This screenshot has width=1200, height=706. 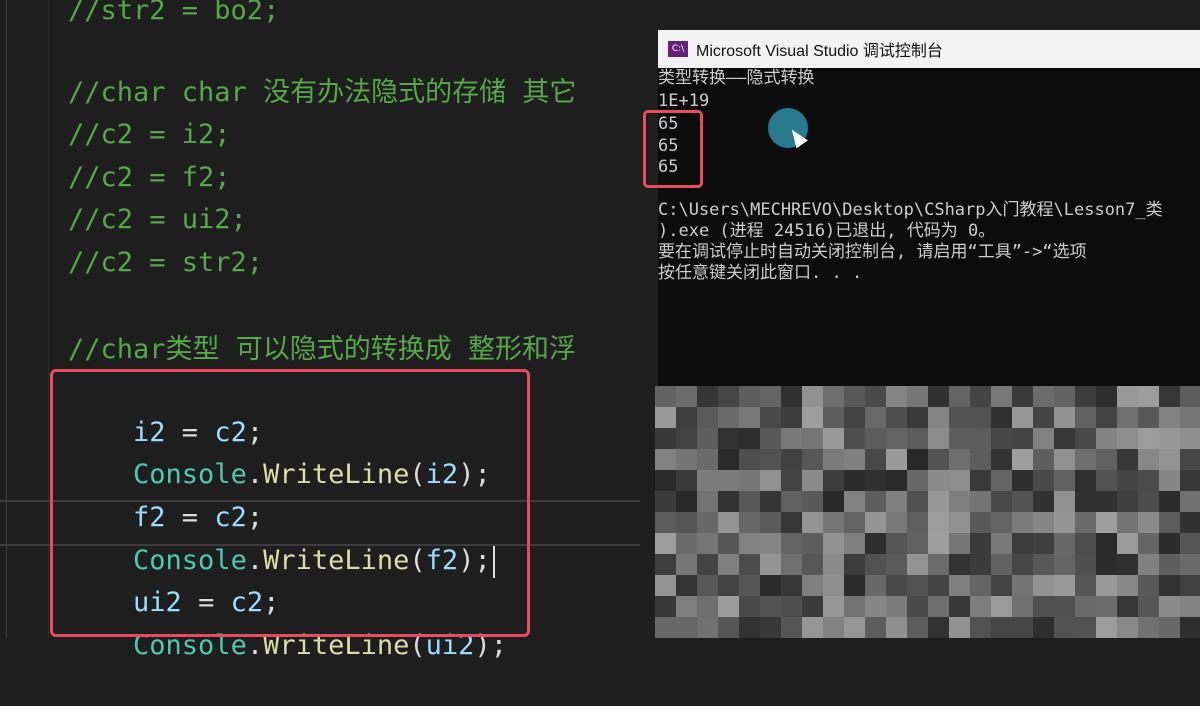 I want to click on code-line: //c2 = ui2;, so click(x=157, y=220).